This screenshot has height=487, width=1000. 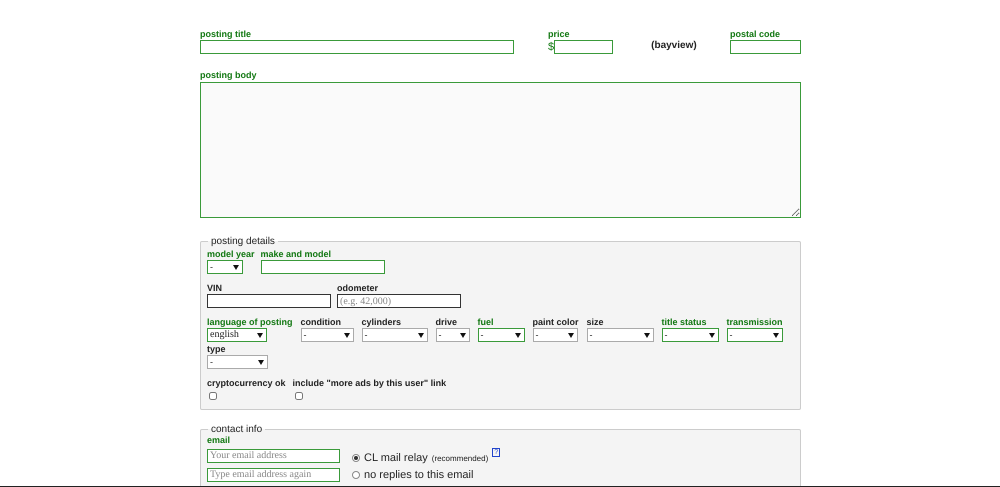 What do you see at coordinates (555, 322) in the screenshot?
I see `field-label: paint color` at bounding box center [555, 322].